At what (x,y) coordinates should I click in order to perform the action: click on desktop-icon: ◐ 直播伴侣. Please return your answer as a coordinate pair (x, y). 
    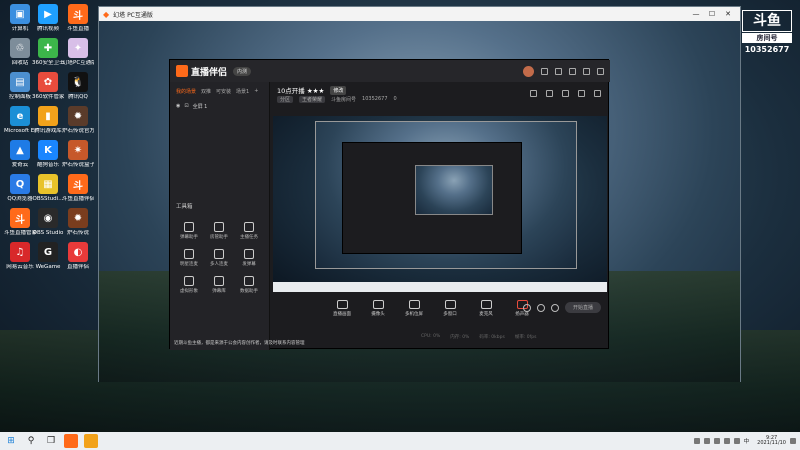
    Looking at the image, I should click on (78, 256).